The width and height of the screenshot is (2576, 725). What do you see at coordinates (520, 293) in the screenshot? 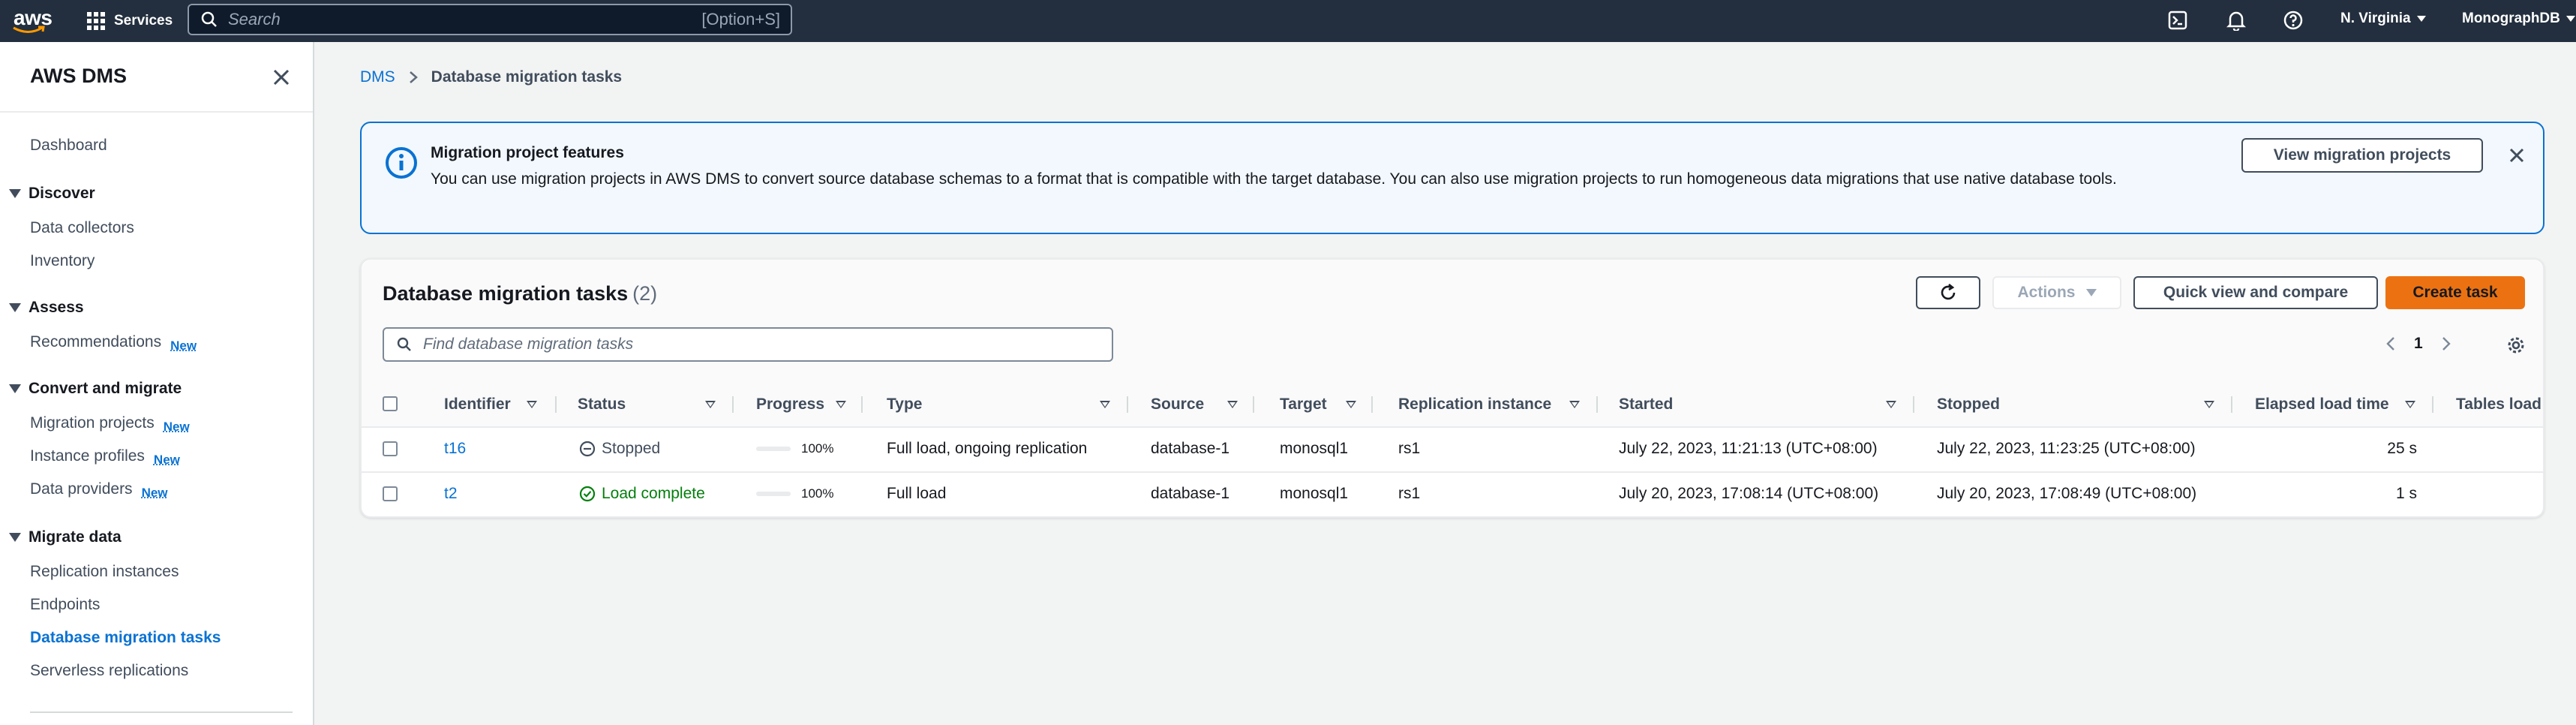
I see `panel-title: Database migration tasks (2)` at bounding box center [520, 293].